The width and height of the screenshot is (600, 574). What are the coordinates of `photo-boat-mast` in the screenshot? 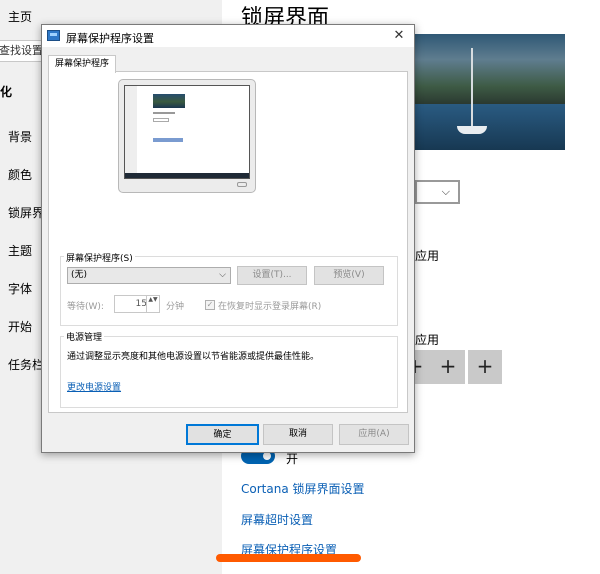 It's located at (472, 88).